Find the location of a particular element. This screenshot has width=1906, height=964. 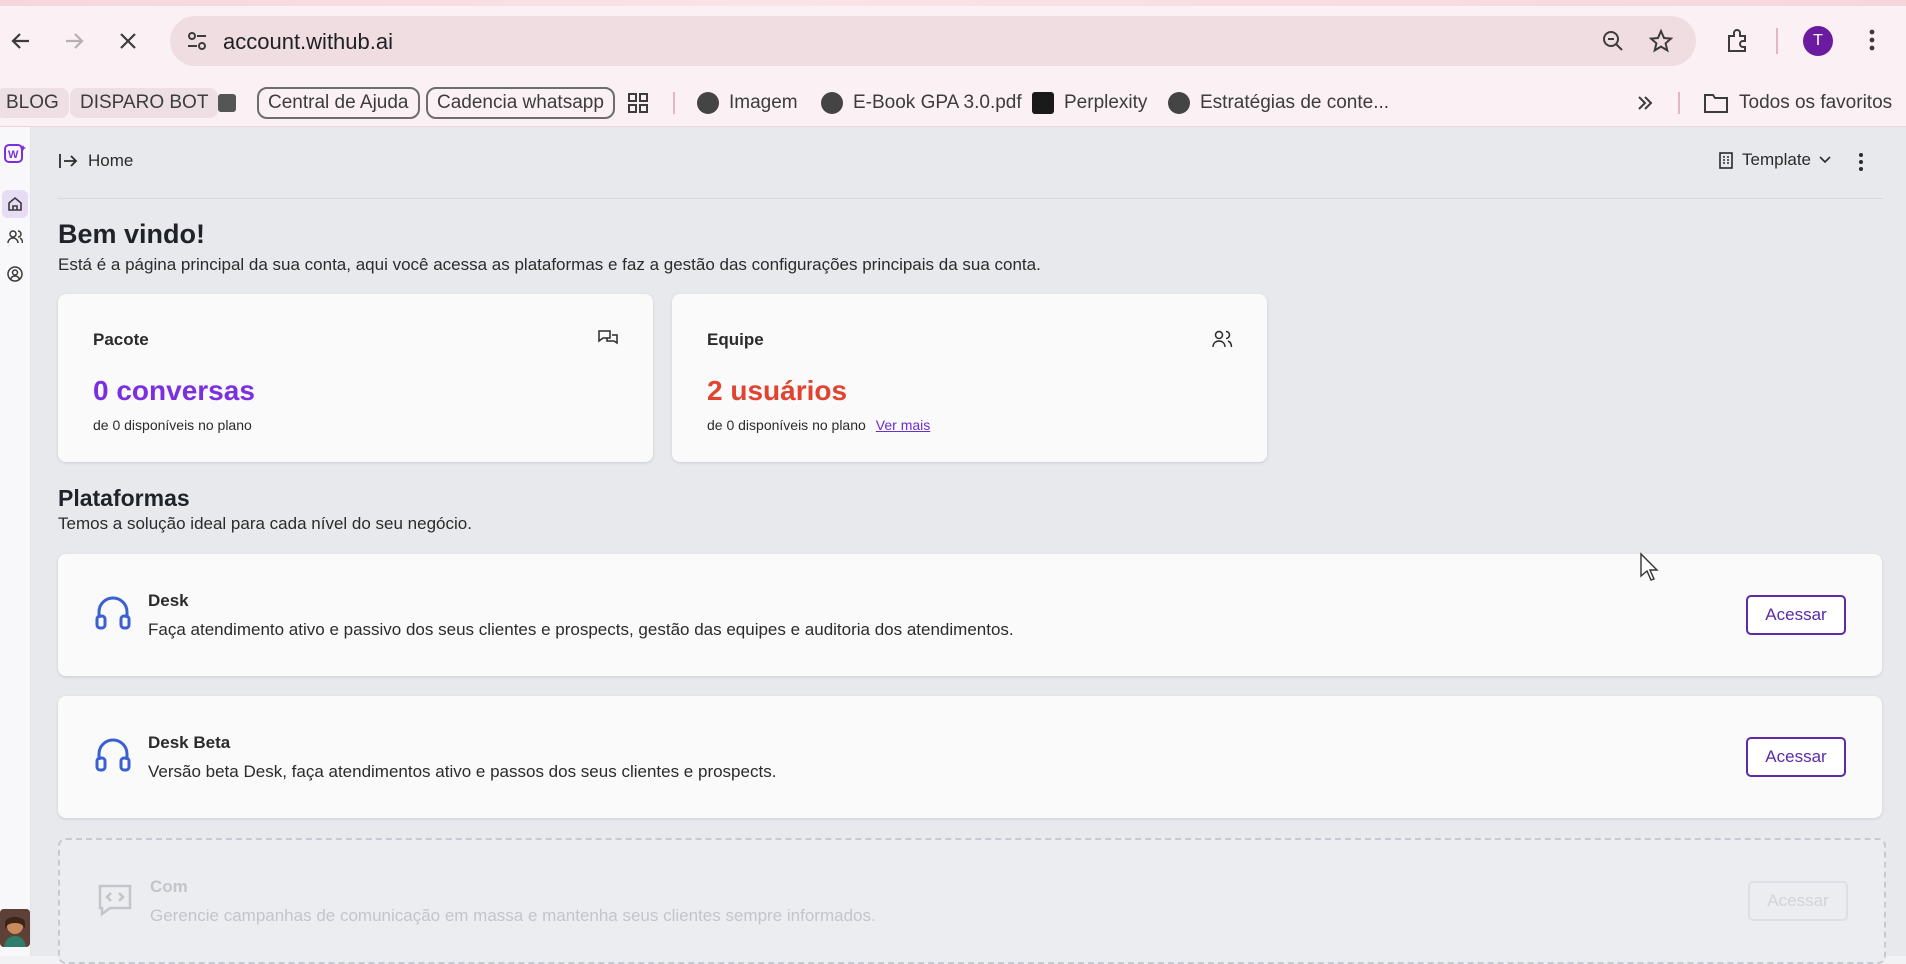

url-text: account.withub.ai is located at coordinates (308, 41).